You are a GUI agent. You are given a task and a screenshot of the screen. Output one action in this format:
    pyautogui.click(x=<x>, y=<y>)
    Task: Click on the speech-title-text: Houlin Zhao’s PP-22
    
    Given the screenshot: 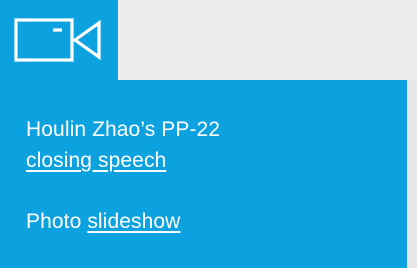 What is the action you would take?
    pyautogui.click(x=123, y=129)
    